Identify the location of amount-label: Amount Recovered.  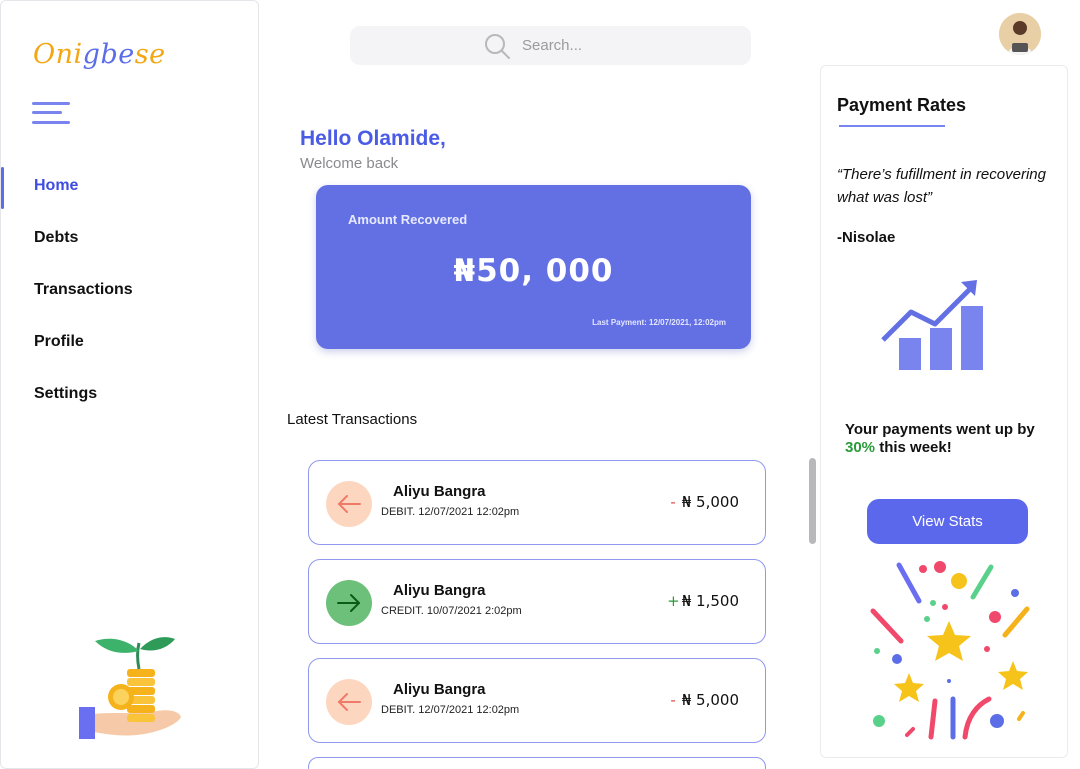
(408, 219).